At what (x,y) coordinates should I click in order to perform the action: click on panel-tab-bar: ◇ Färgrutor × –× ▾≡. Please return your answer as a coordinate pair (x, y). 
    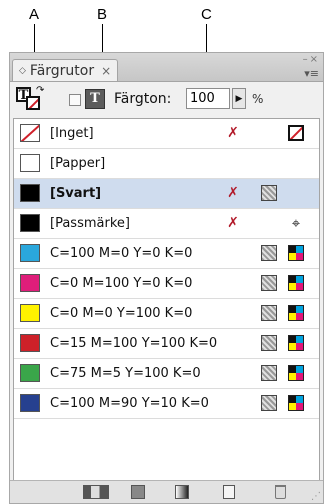
    Looking at the image, I should click on (166, 67).